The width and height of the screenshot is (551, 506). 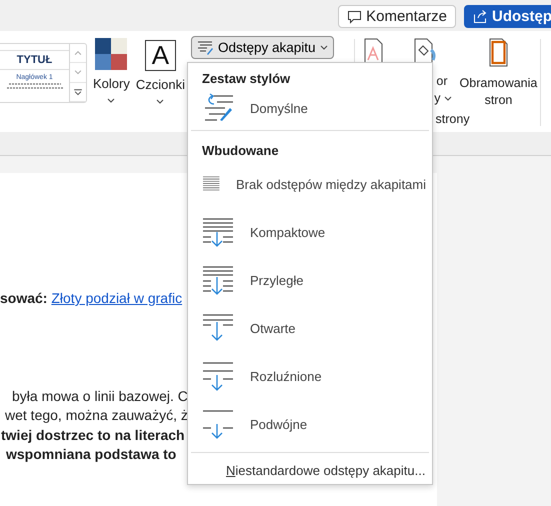 I want to click on spacing-icon, so click(x=205, y=48).